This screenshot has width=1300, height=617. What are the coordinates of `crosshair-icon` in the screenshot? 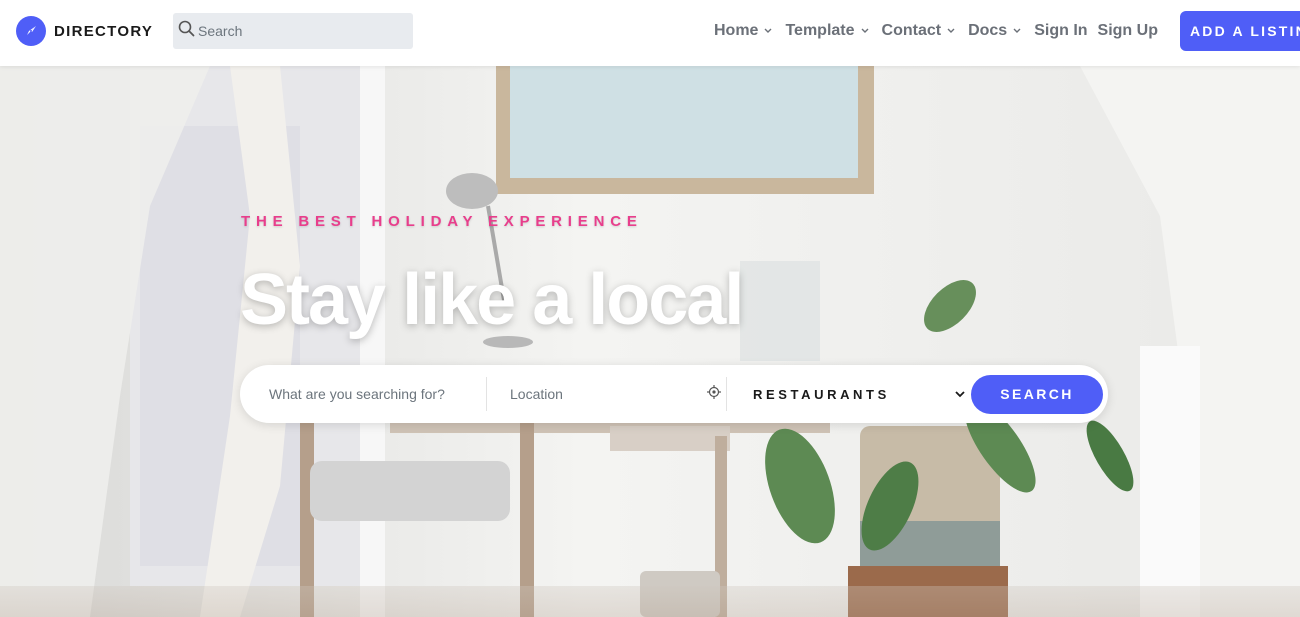 It's located at (714, 394).